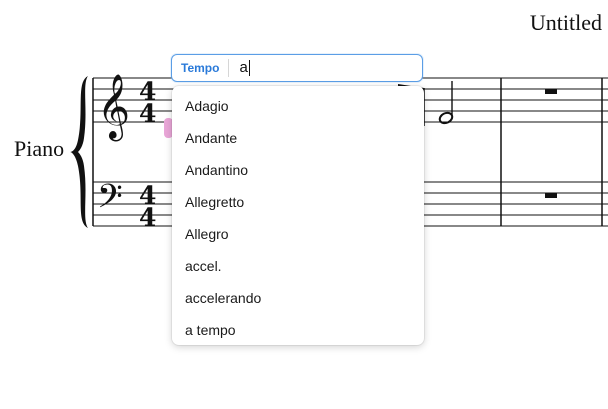  I want to click on treble-clef-icon: 𝄞, so click(113, 107).